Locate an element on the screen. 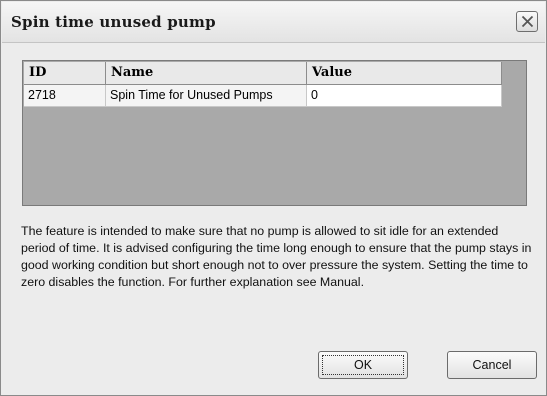 The height and width of the screenshot is (396, 547). cell-id: 2718 is located at coordinates (65, 96).